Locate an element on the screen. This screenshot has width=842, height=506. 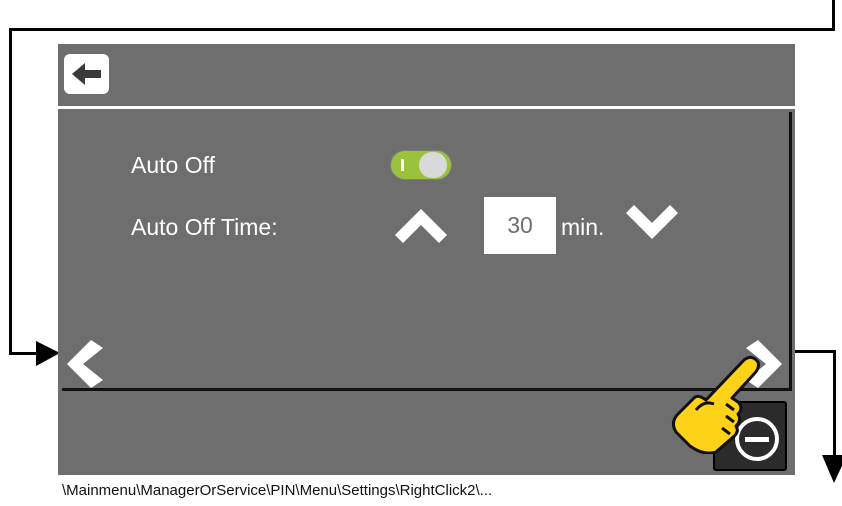
arrow-left-icon is located at coordinates (86, 74).